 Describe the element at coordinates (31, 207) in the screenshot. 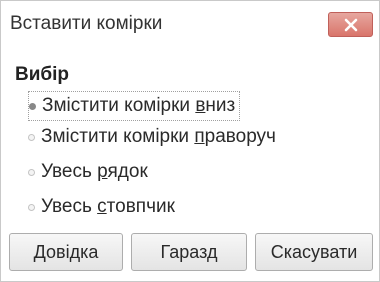

I see `radio-entire-column` at that location.